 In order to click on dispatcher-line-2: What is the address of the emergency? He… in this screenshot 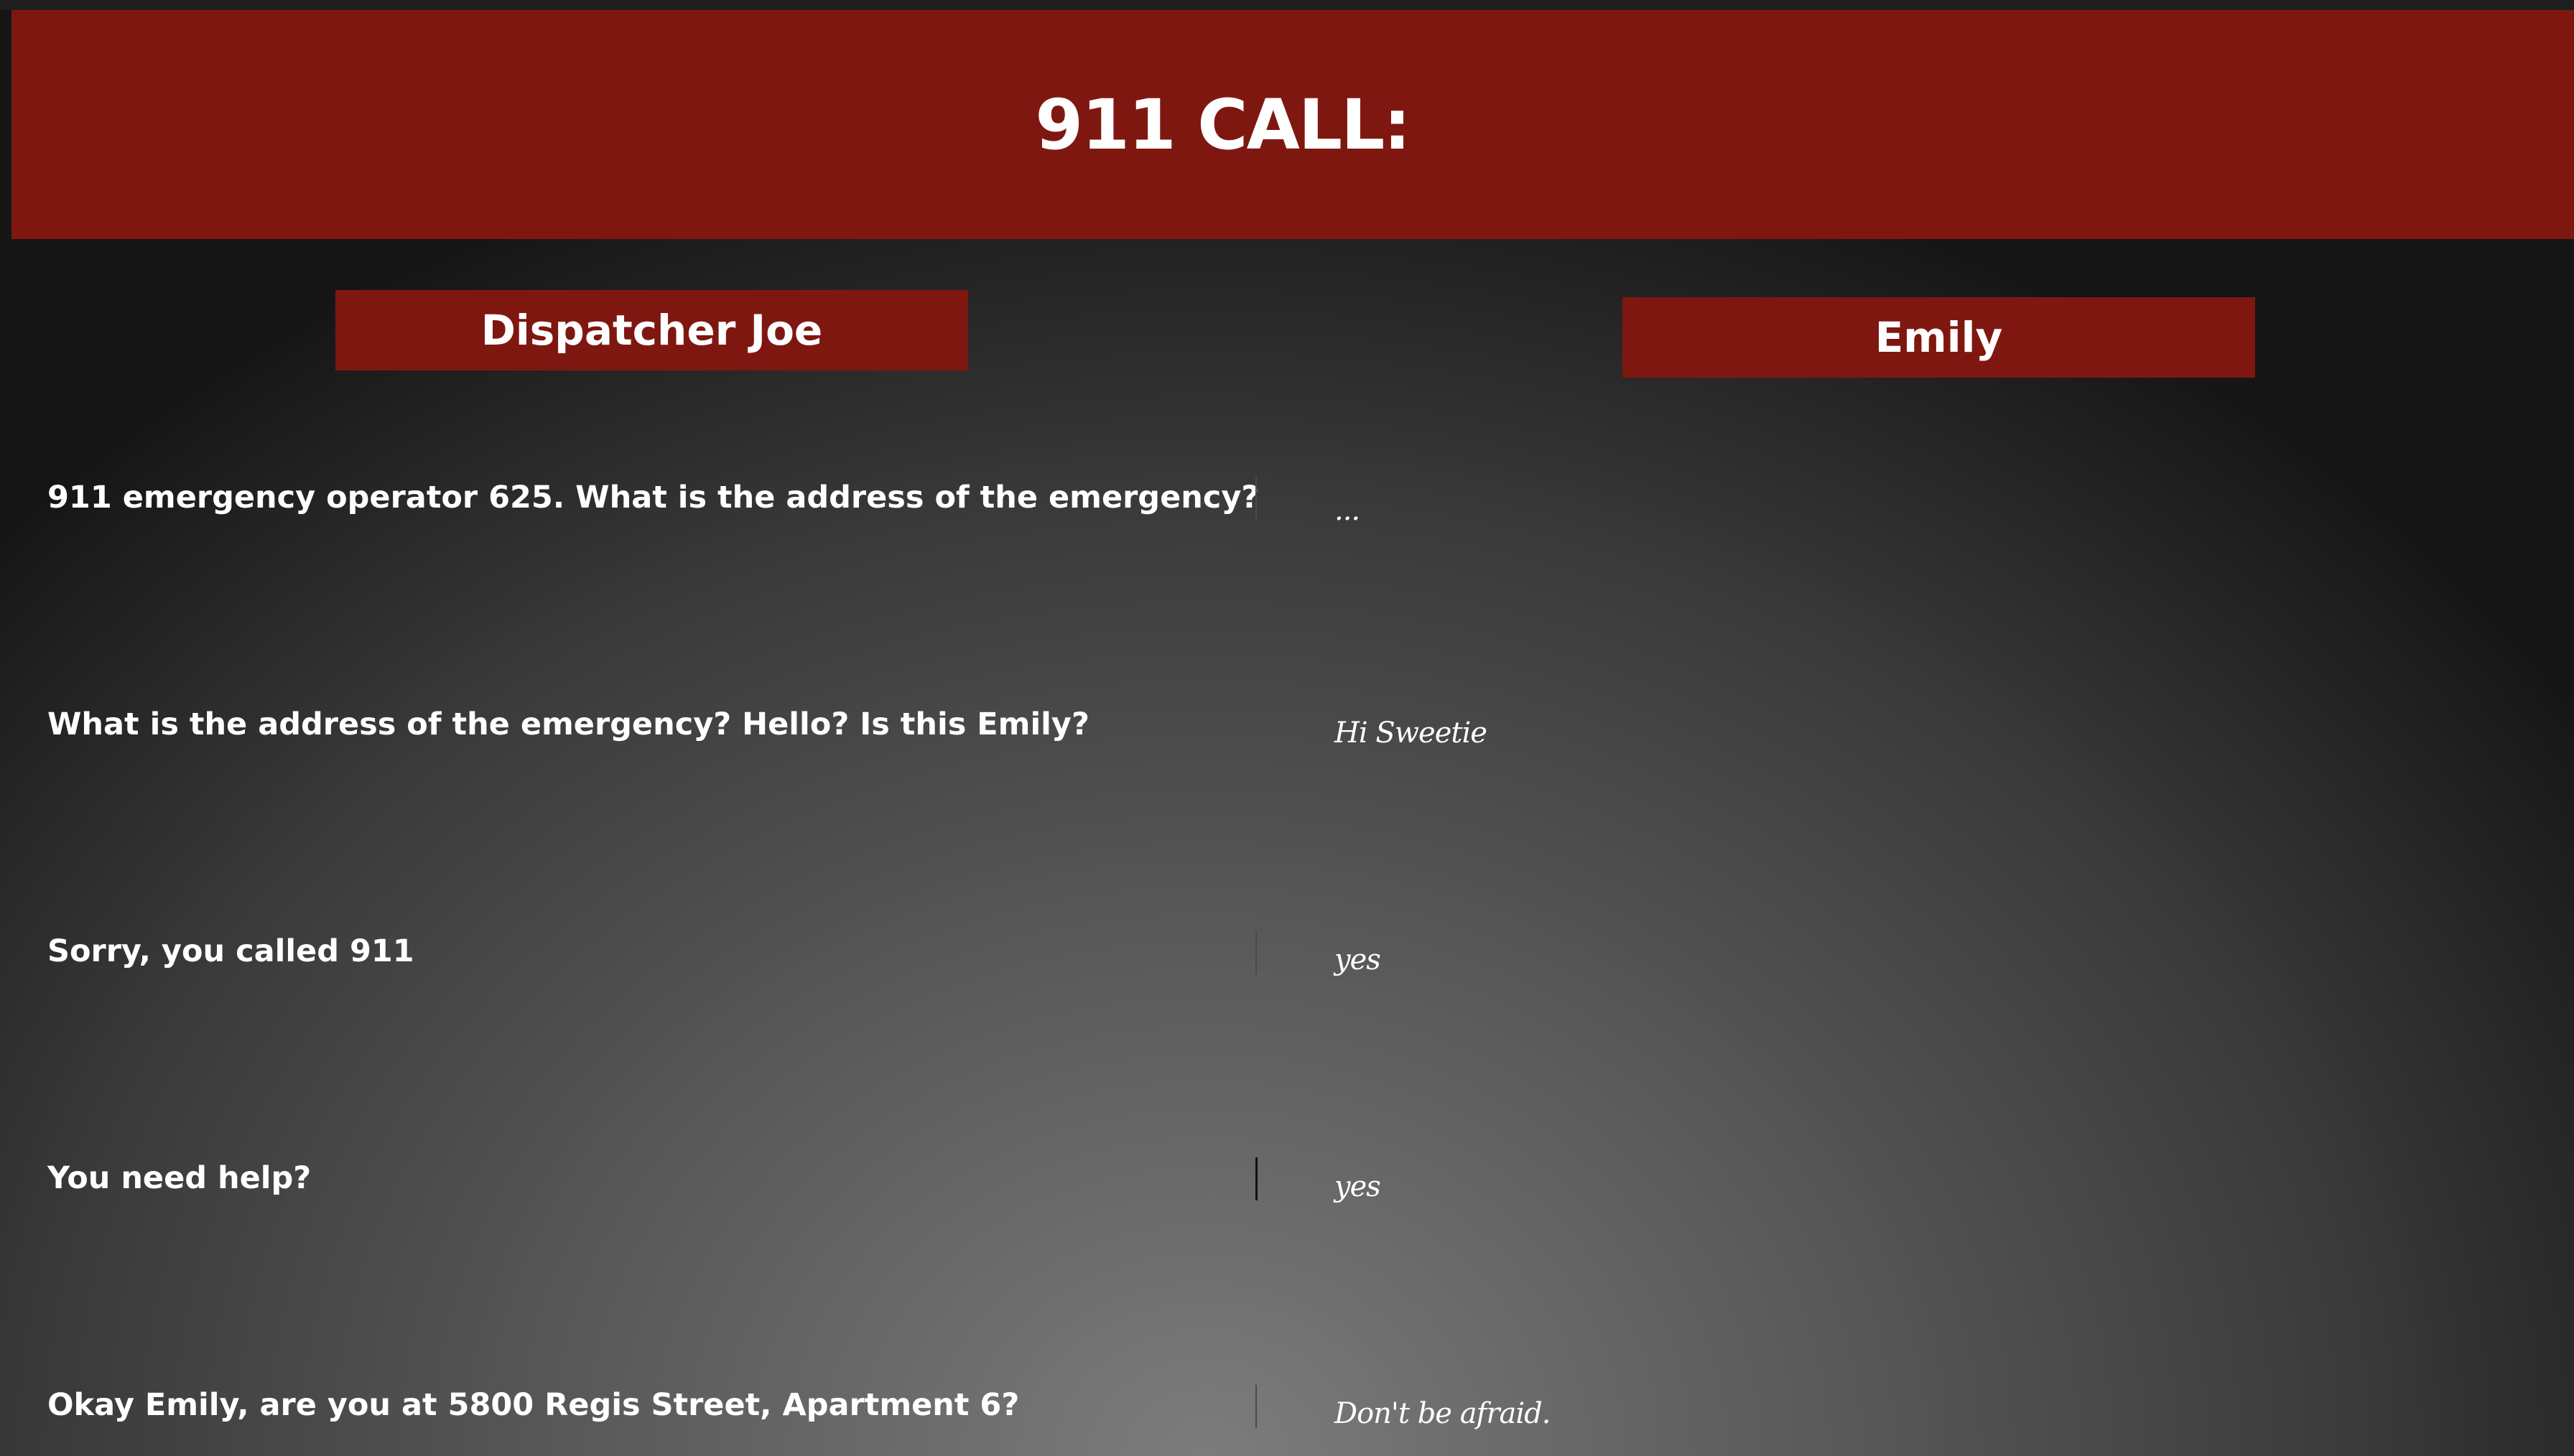, I will do `click(568, 724)`.